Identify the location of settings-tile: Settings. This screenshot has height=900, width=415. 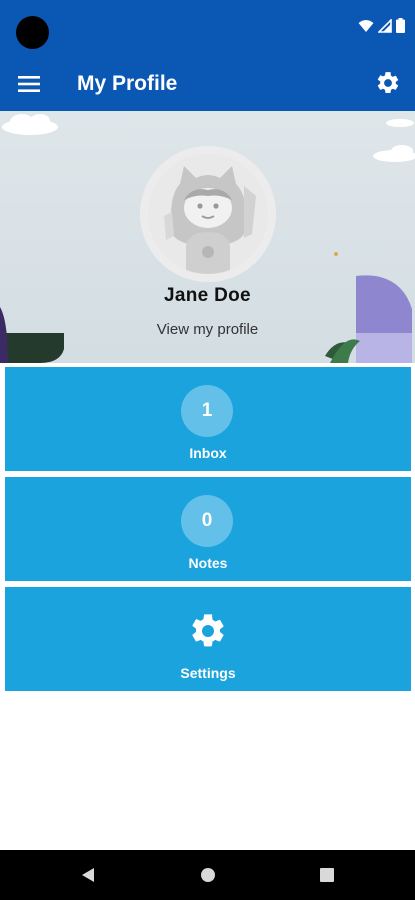
(208, 639).